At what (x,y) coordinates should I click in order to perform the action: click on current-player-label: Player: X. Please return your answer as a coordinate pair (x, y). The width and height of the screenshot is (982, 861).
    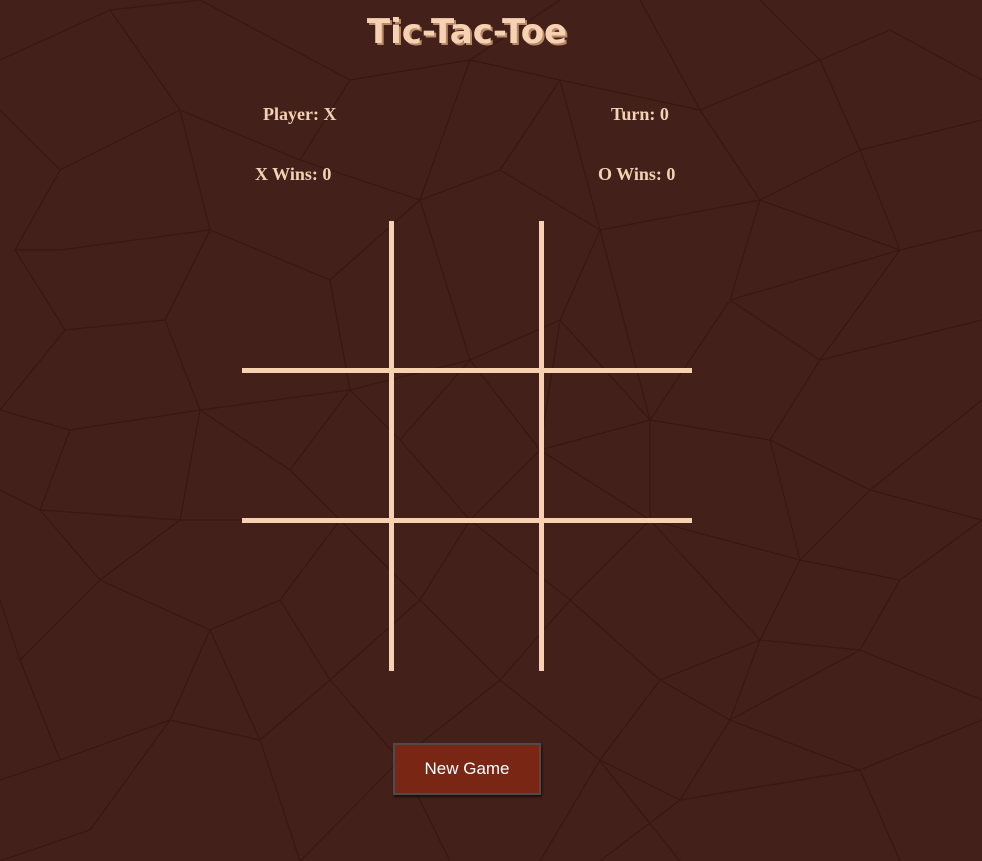
    Looking at the image, I should click on (300, 114).